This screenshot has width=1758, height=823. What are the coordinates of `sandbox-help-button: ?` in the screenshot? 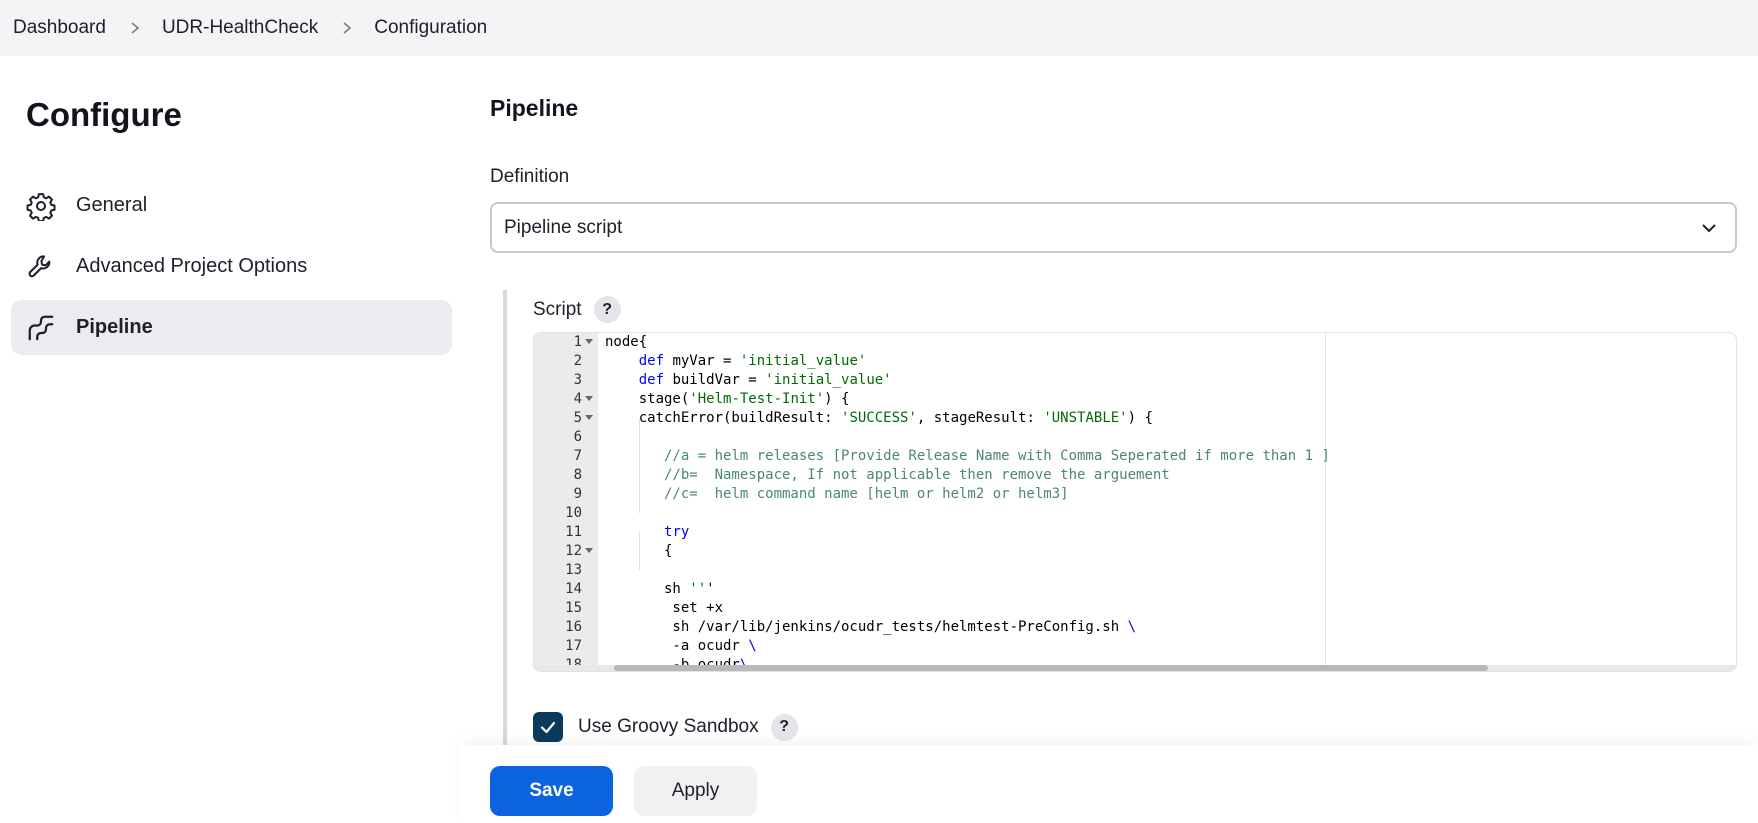 It's located at (784, 727).